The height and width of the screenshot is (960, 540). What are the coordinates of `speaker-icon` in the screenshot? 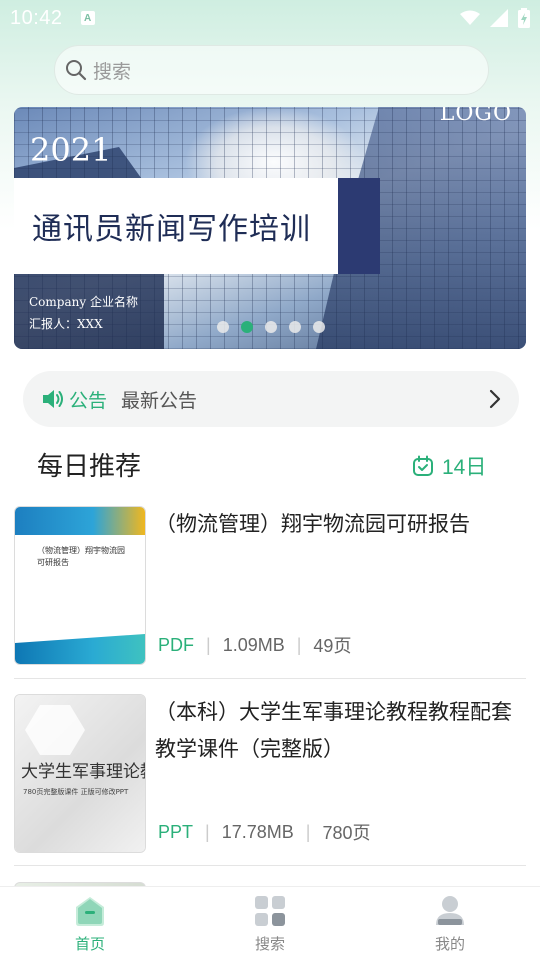 It's located at (53, 399).